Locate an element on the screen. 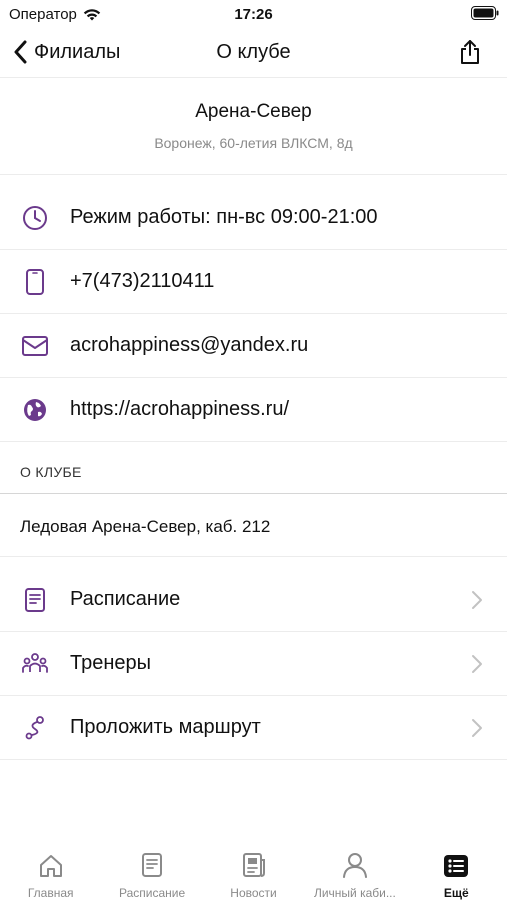 The image size is (507, 900). email-row: acrohappiness@yandex.ru is located at coordinates (253, 346).